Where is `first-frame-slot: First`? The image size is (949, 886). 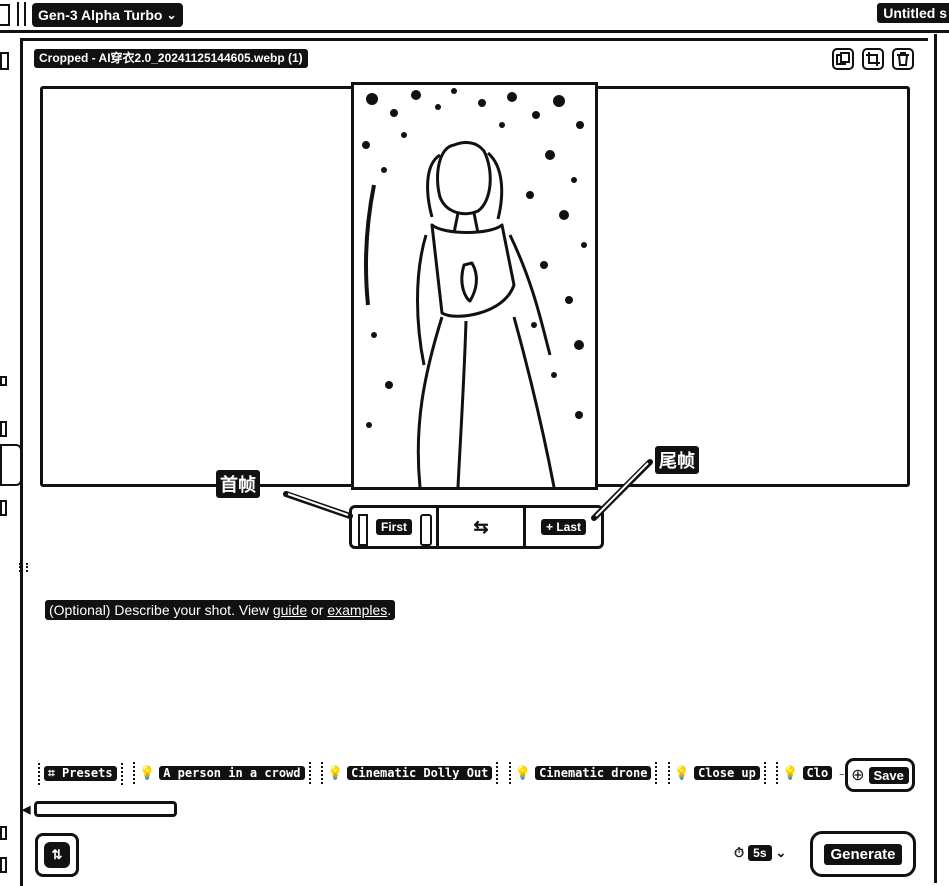 first-frame-slot: First is located at coordinates (395, 527).